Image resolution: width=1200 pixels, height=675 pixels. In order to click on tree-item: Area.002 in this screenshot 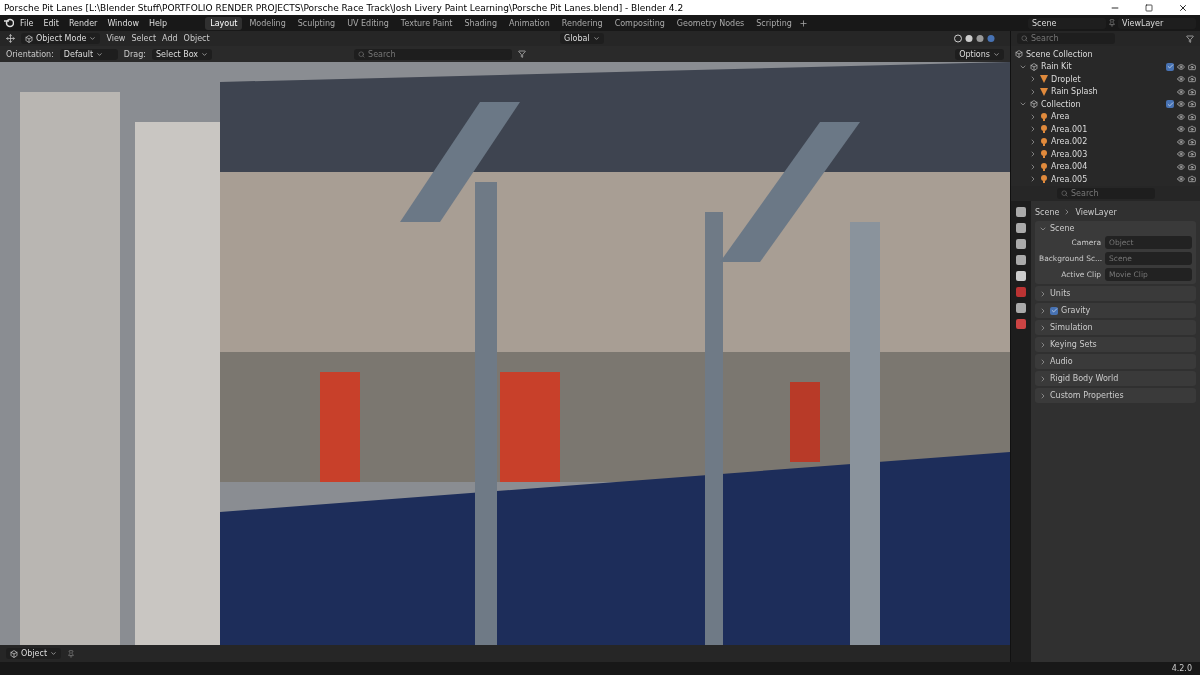, I will do `click(1112, 142)`.